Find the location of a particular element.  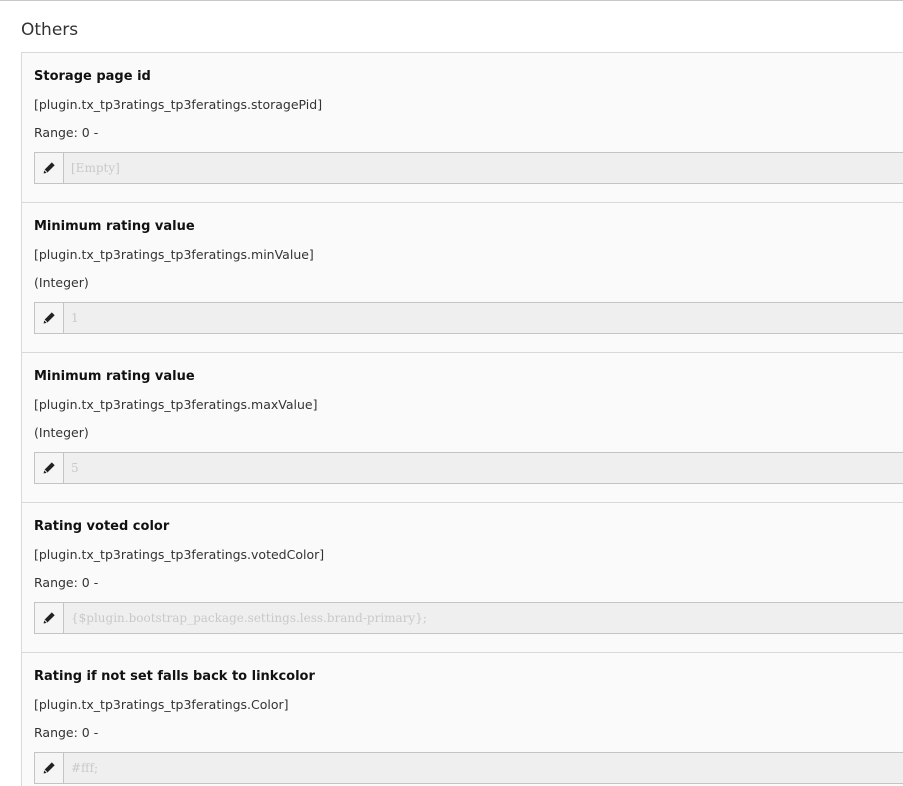

field-label: Storage page id is located at coordinates (92, 76).